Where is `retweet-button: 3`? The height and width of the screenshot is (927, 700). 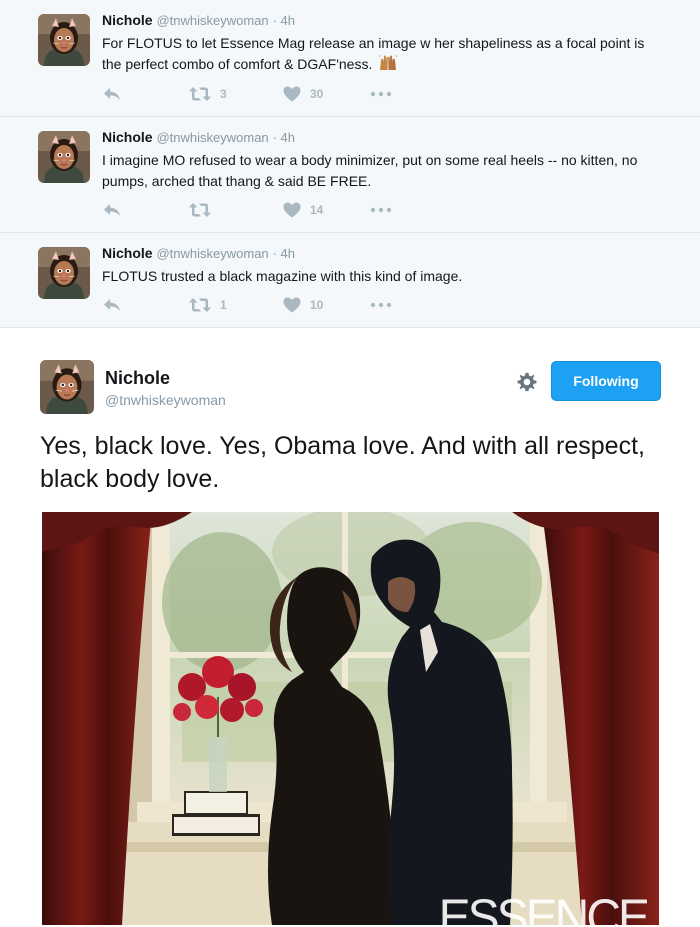
retweet-button: 3 is located at coordinates (207, 94).